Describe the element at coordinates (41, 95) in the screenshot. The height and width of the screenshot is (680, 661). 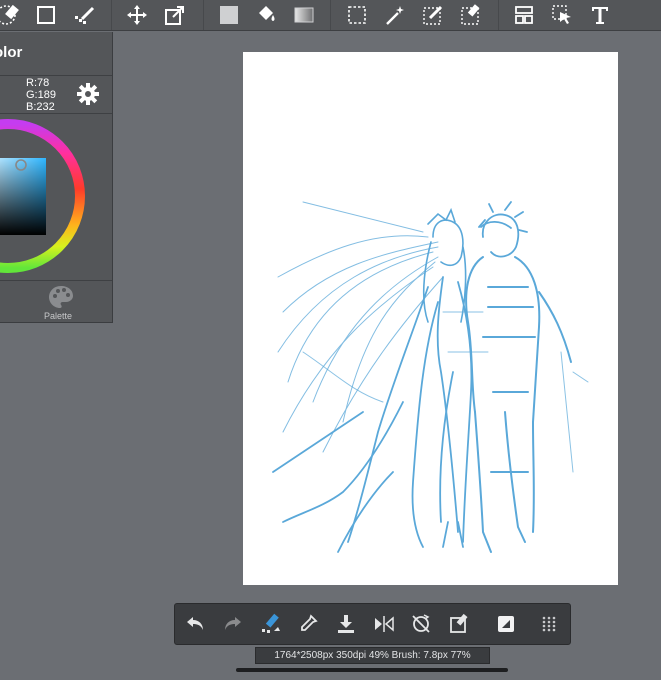
I see `green-value: G:189` at that location.